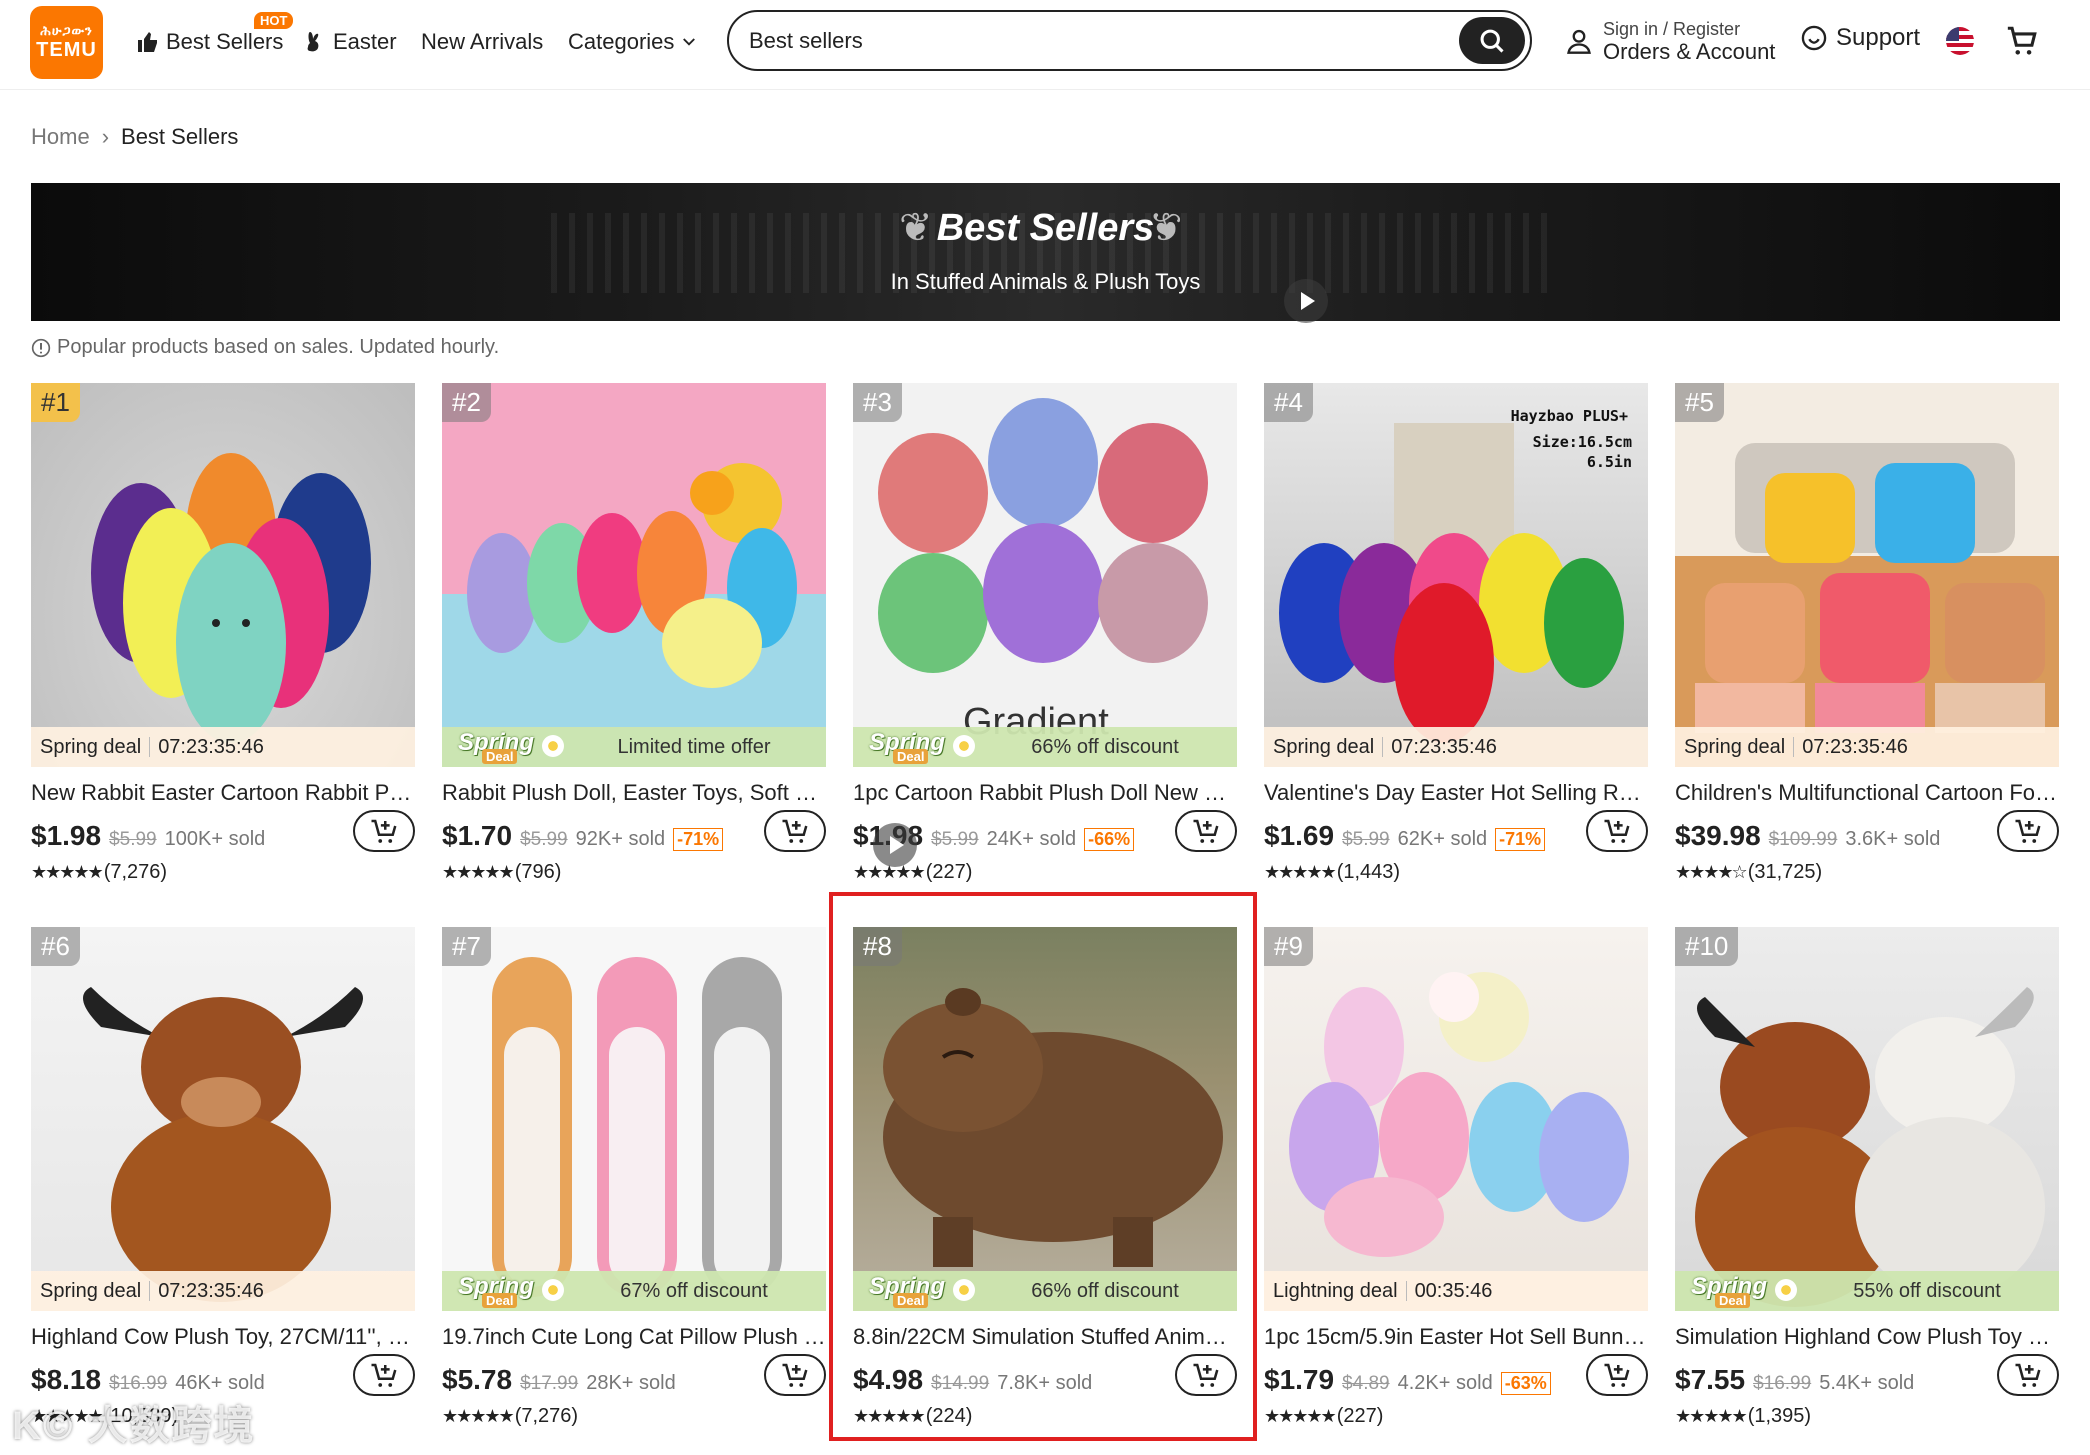  Describe the element at coordinates (1445, 1383) in the screenshot. I see `sold-count: 4.2K+ sold` at that location.